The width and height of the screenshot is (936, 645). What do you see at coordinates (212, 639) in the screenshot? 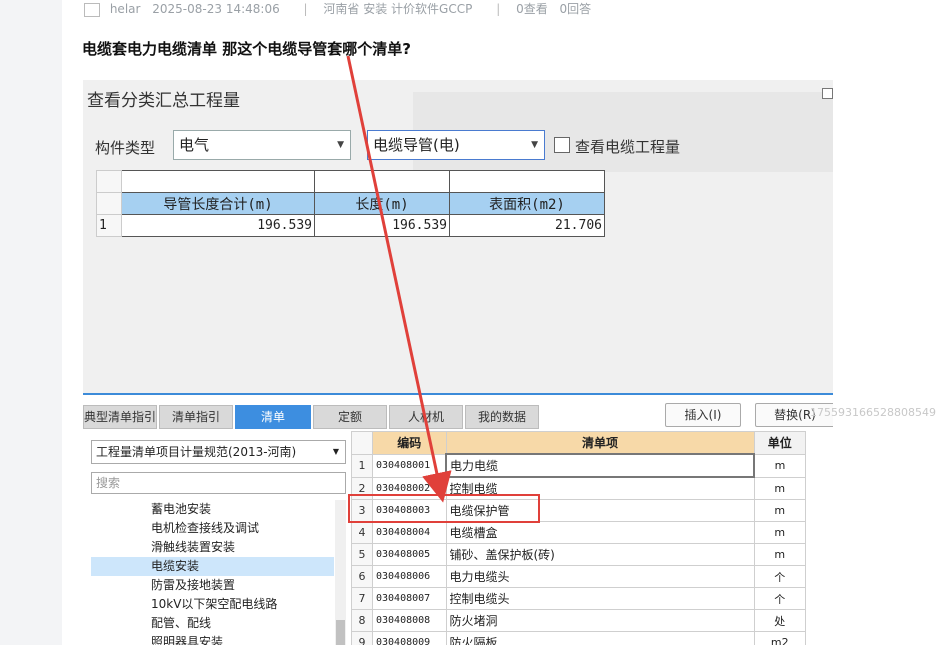
I see `tree-item: 照明器具安装` at bounding box center [212, 639].